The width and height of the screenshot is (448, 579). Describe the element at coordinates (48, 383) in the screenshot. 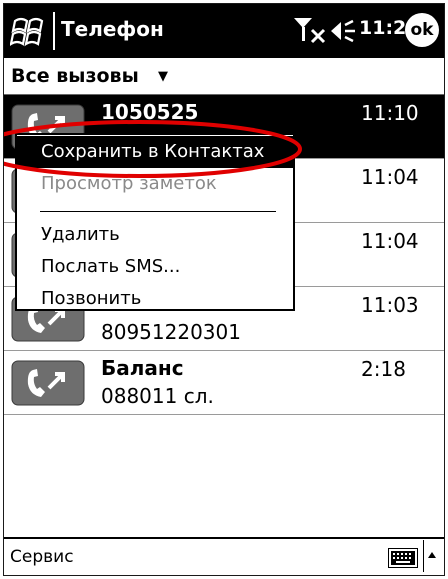

I see `call-outgoing-icon` at that location.